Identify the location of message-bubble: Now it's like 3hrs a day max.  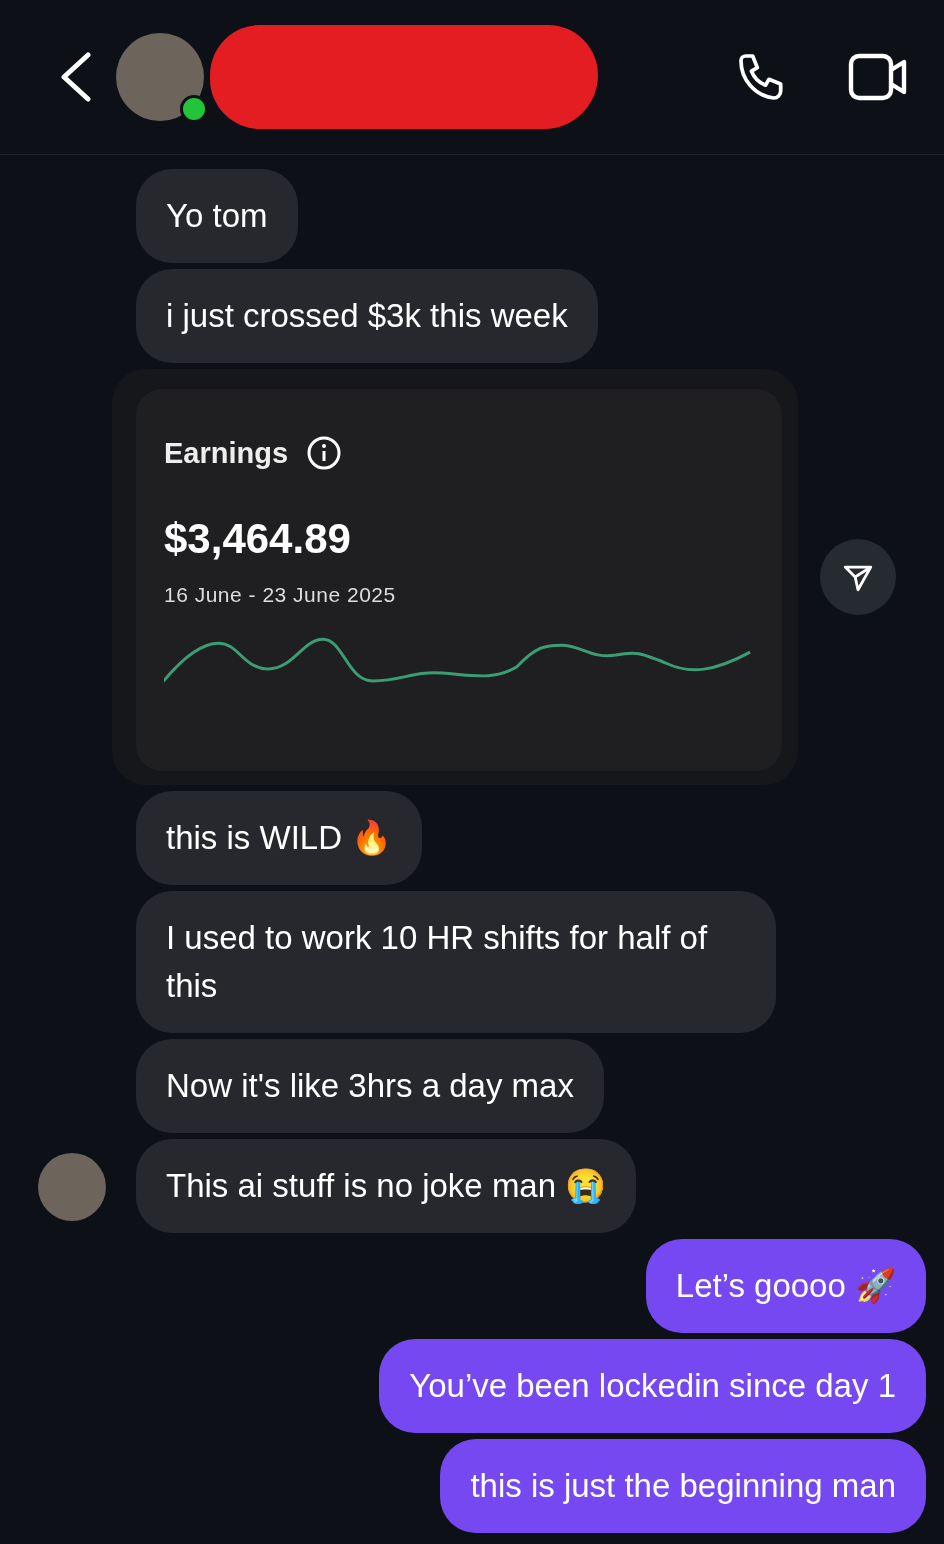
(370, 1086).